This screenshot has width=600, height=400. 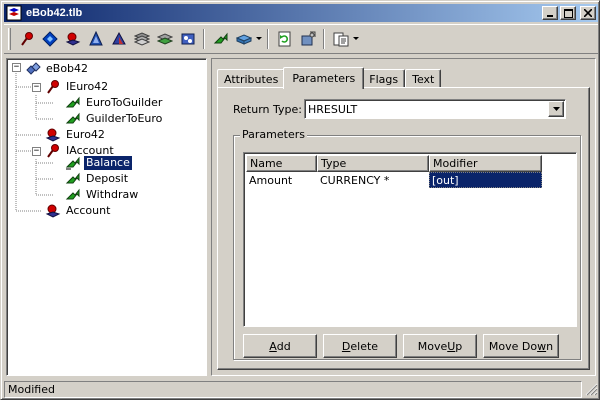 What do you see at coordinates (107, 178) in the screenshot?
I see `tree-node-label: Deposit` at bounding box center [107, 178].